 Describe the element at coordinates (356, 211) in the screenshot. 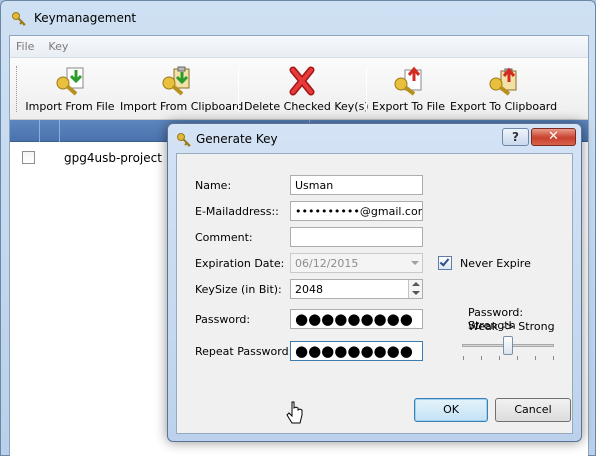

I see `email-field: ••••••••••@gmail.com` at that location.